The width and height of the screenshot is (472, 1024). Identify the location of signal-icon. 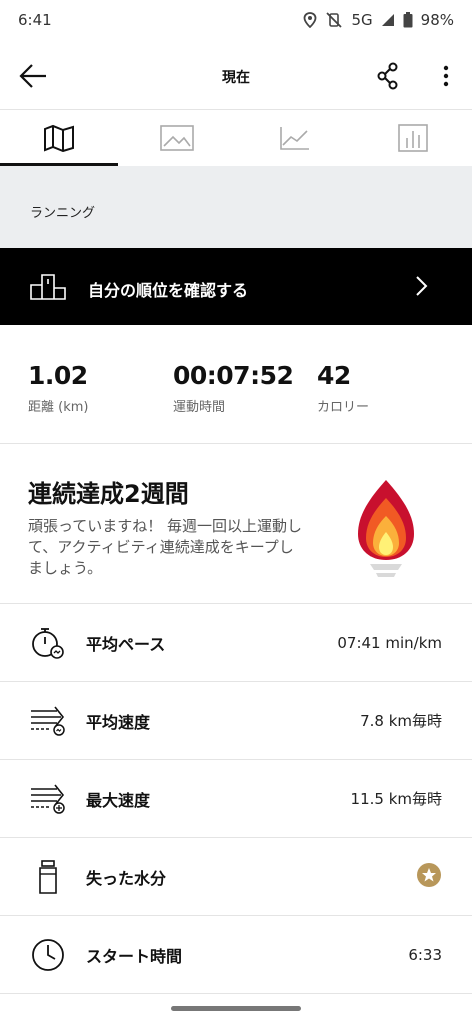
(387, 20).